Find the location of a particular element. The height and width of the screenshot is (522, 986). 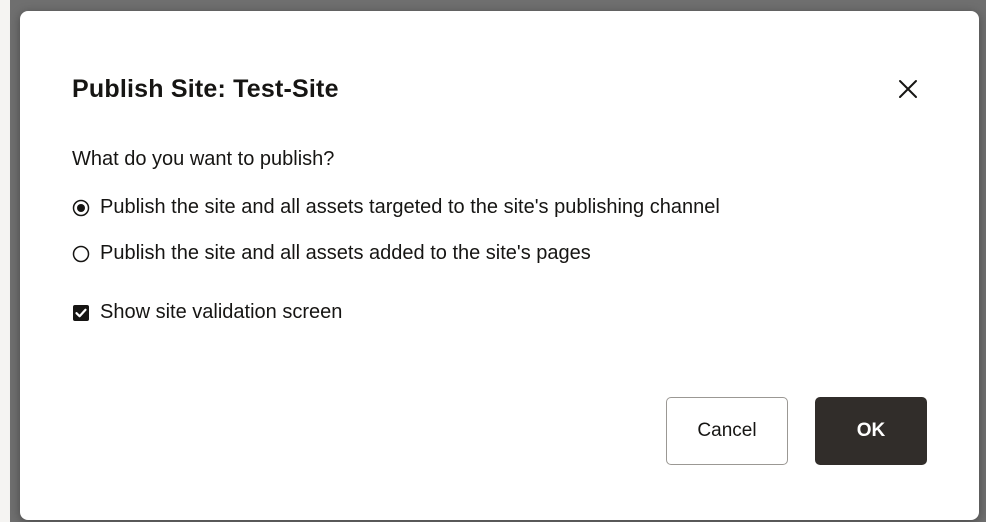

close-button is located at coordinates (908, 89).